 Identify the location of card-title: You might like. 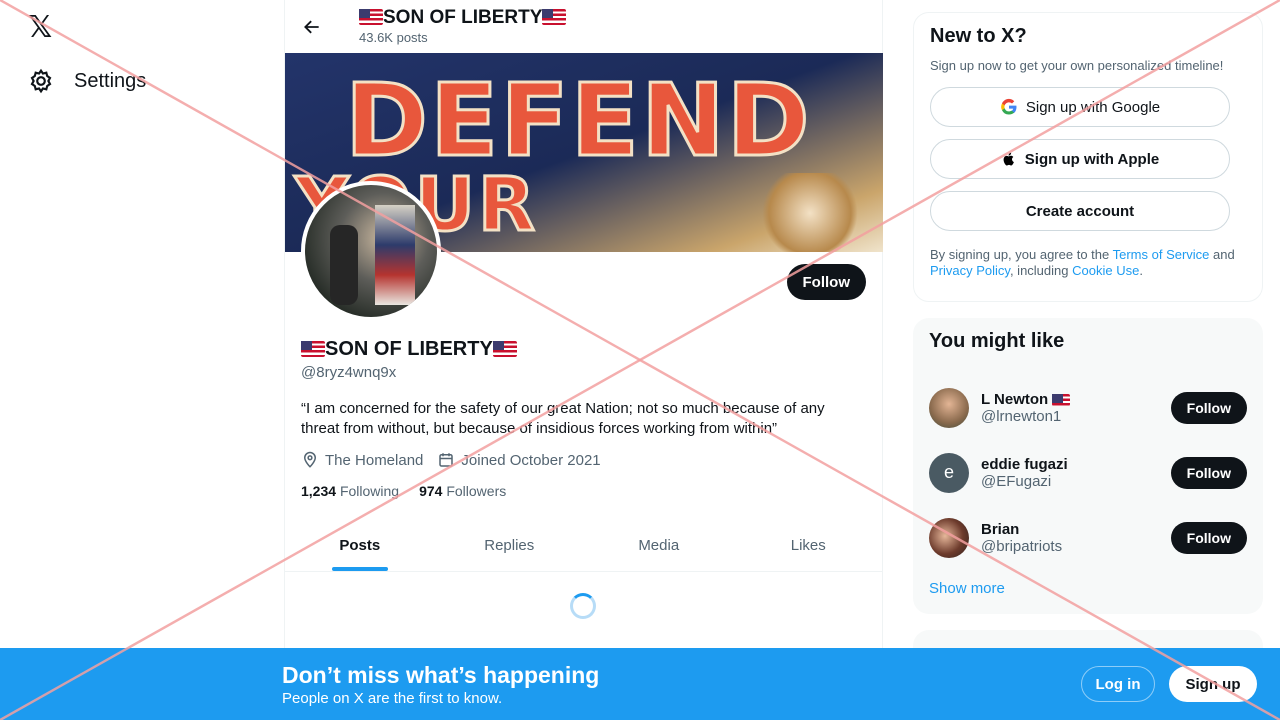
(997, 341).